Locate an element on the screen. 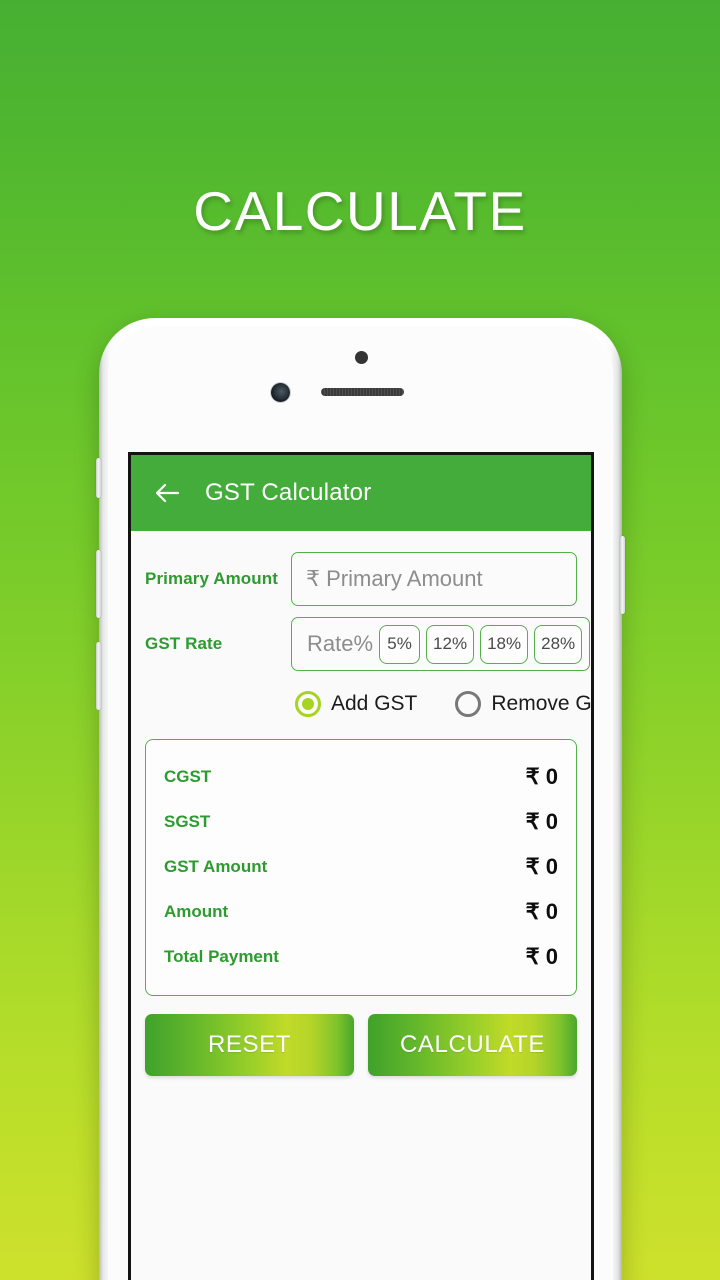  silent-switch-button is located at coordinates (98, 478).